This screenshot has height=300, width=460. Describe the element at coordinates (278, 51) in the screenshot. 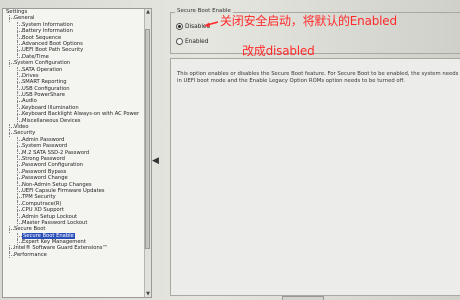

I see `annotation-line-2: 改成disabled` at that location.